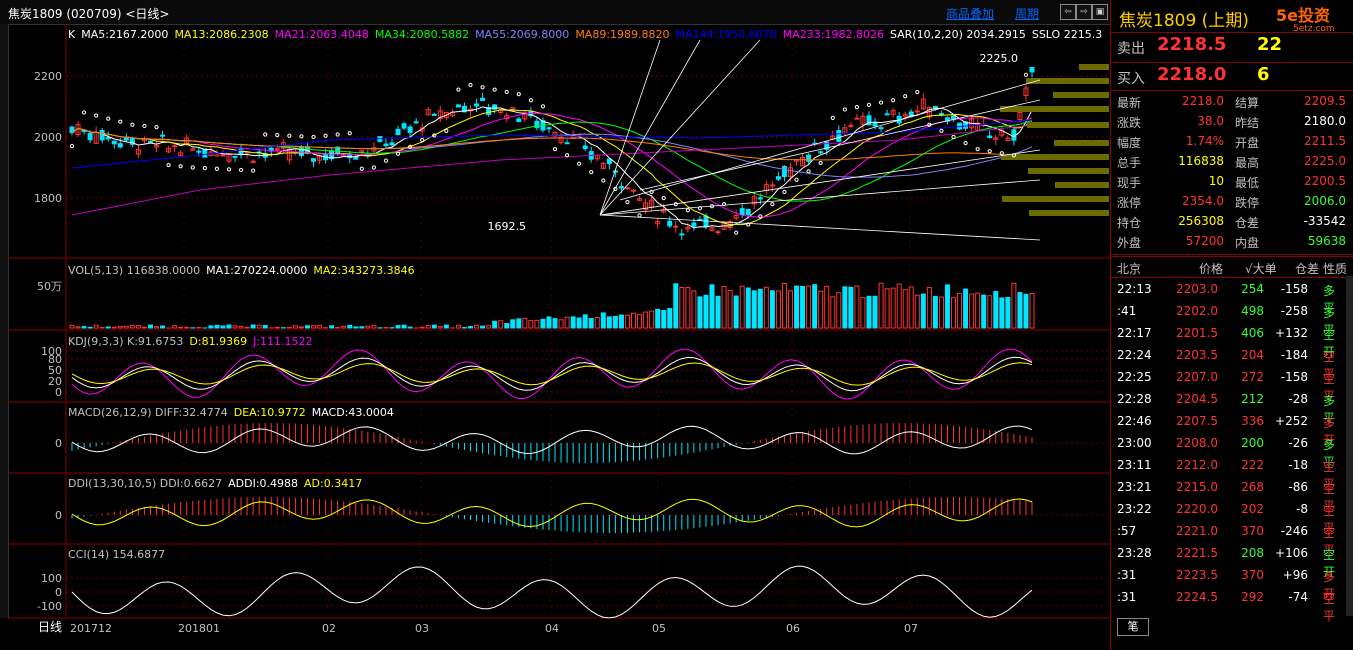 The image size is (1353, 650). What do you see at coordinates (1298, 443) in the screenshot?
I see `tick-oi-change: -26` at bounding box center [1298, 443].